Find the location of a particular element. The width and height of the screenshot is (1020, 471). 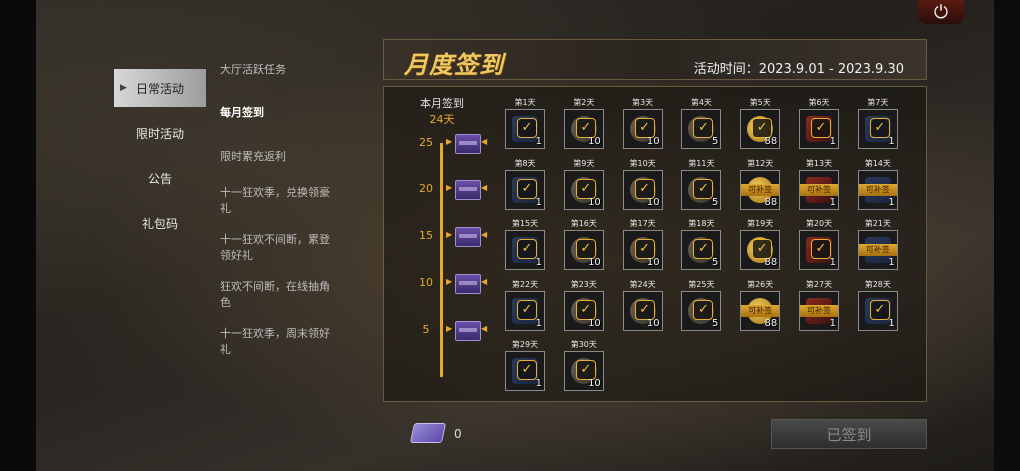

day-cell: 第17天 ✓ 10 is located at coordinates (643, 244).